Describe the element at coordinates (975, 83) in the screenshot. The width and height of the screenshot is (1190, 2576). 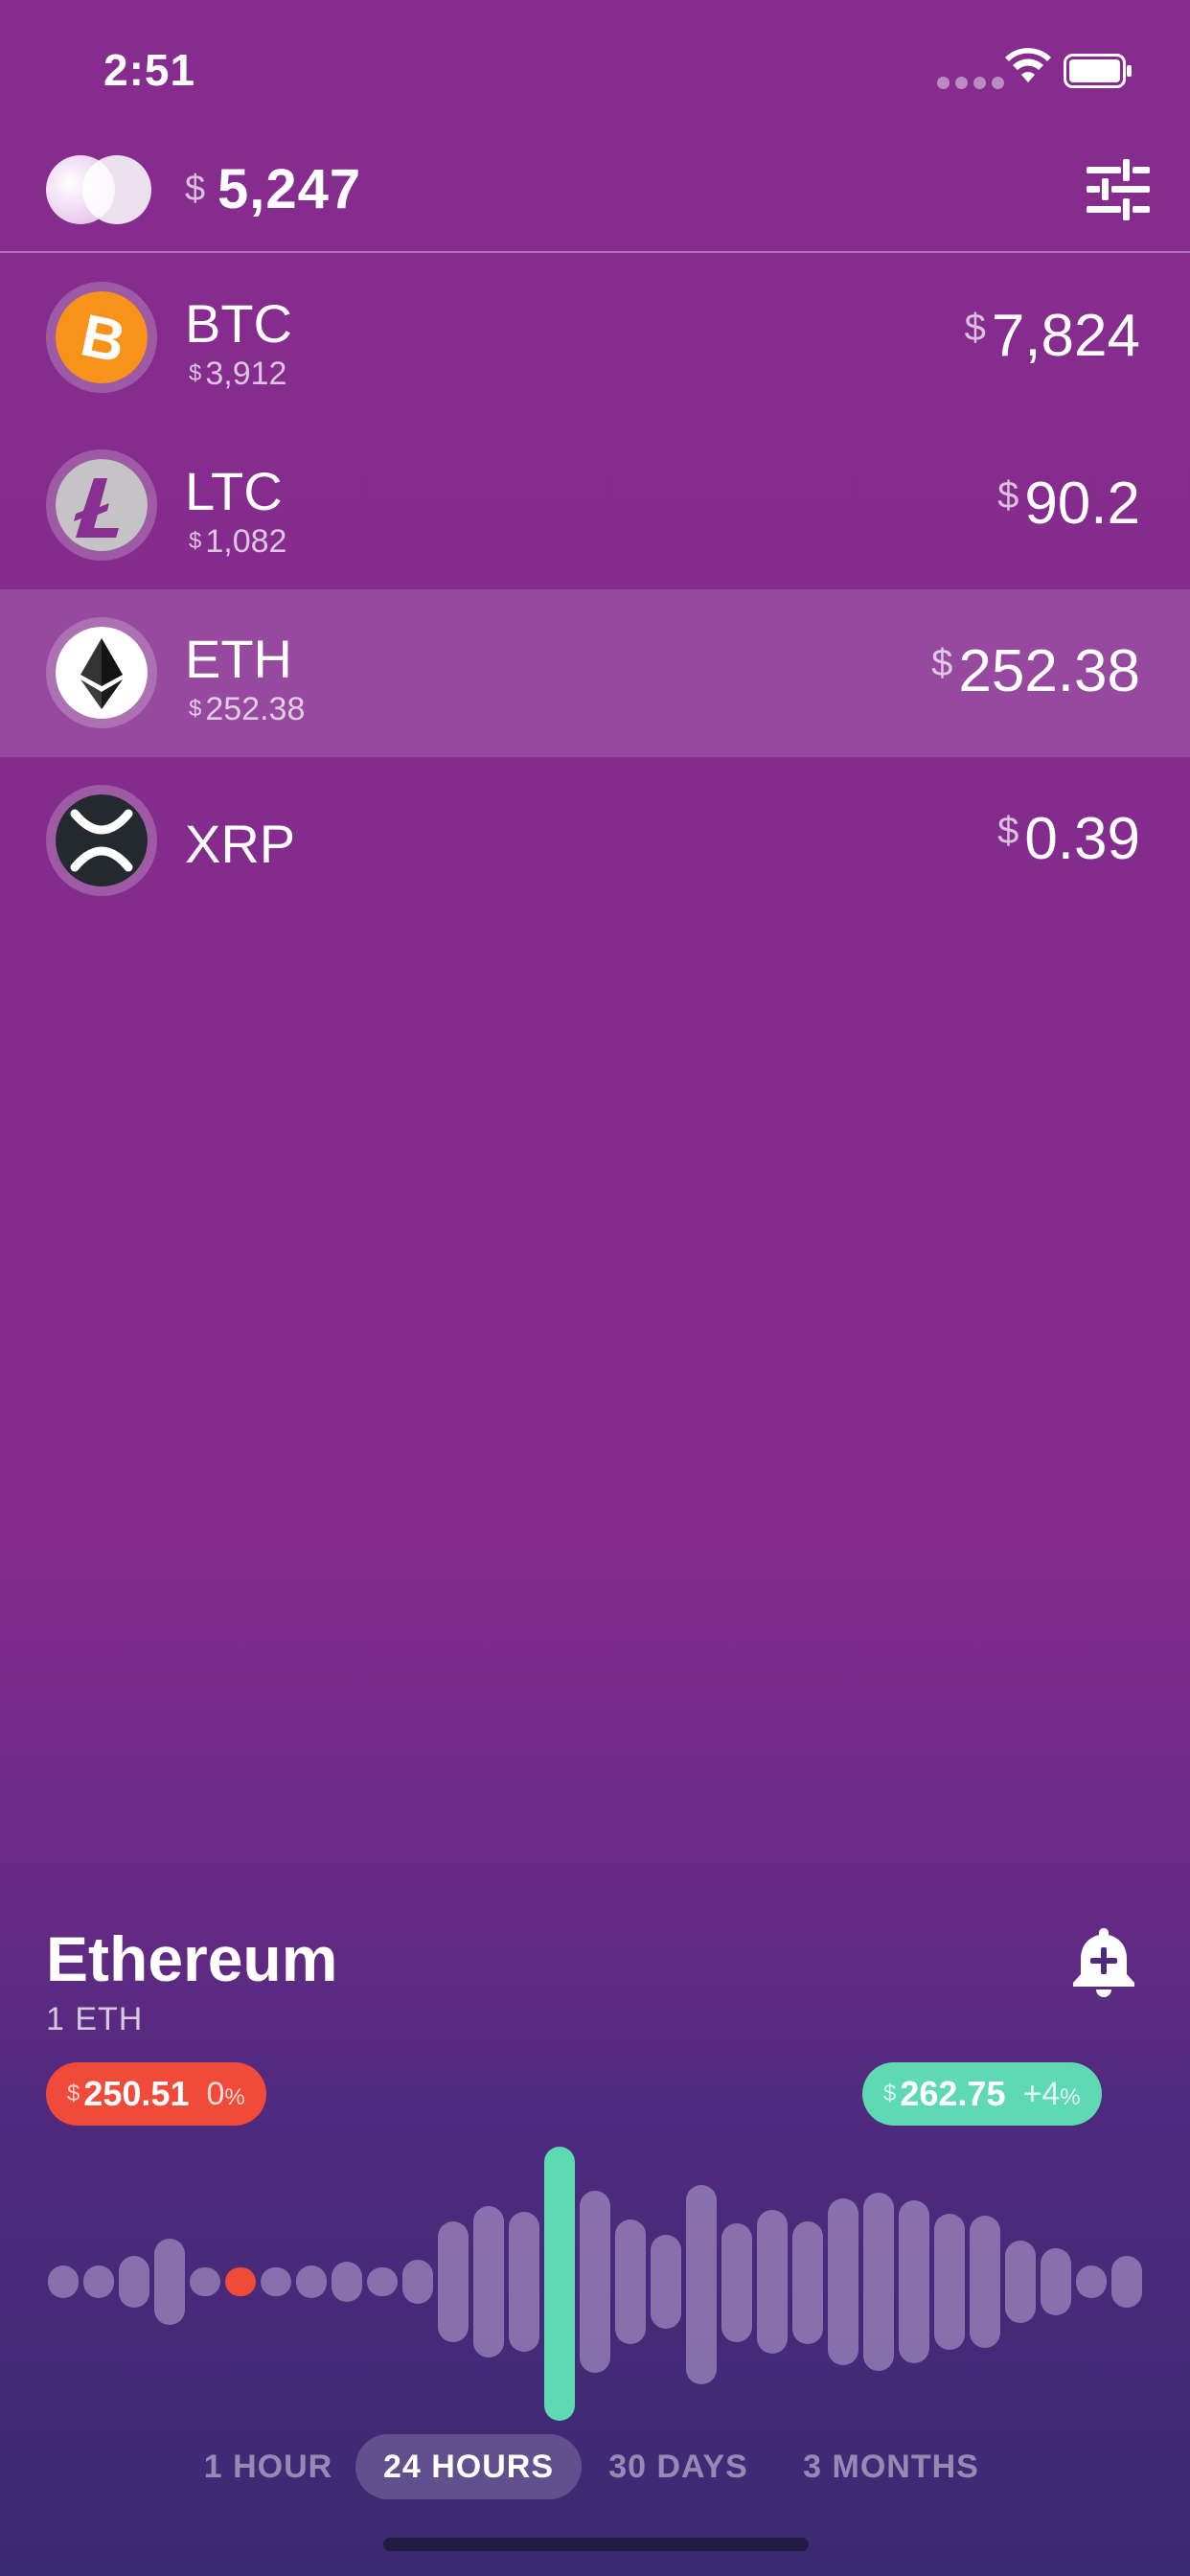
I see `cellular-signal-icon` at that location.